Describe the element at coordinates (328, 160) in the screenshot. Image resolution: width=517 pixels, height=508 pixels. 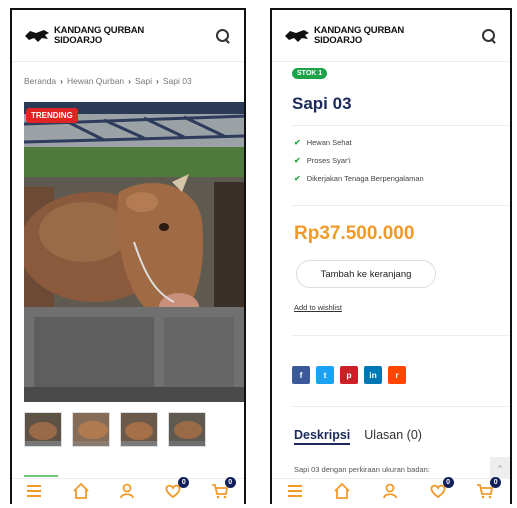
I see `feature-label: Proses Syar'i` at that location.